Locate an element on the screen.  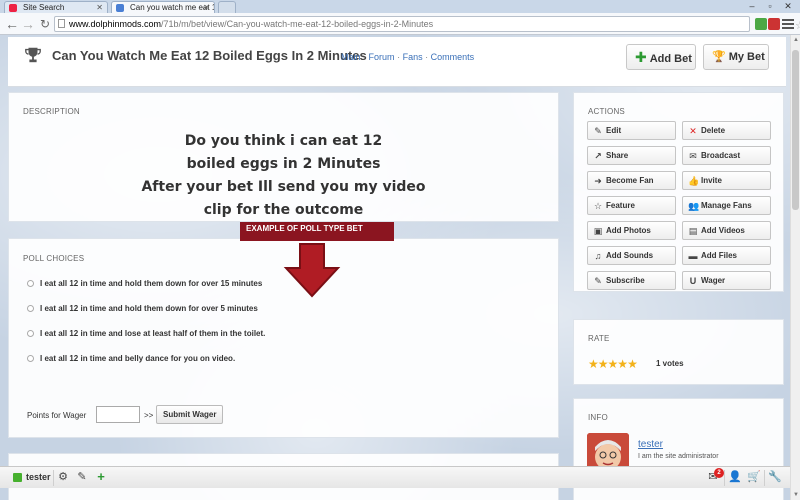
scroll-down-icon: ▼ is located at coordinates (795, 495).